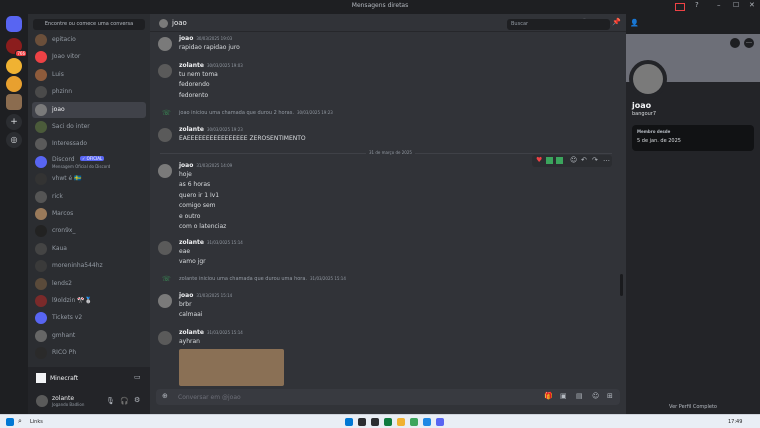 Image resolution: width=760 pixels, height=428 pixels. I want to click on dm-item: Joao vitor, so click(89, 57).